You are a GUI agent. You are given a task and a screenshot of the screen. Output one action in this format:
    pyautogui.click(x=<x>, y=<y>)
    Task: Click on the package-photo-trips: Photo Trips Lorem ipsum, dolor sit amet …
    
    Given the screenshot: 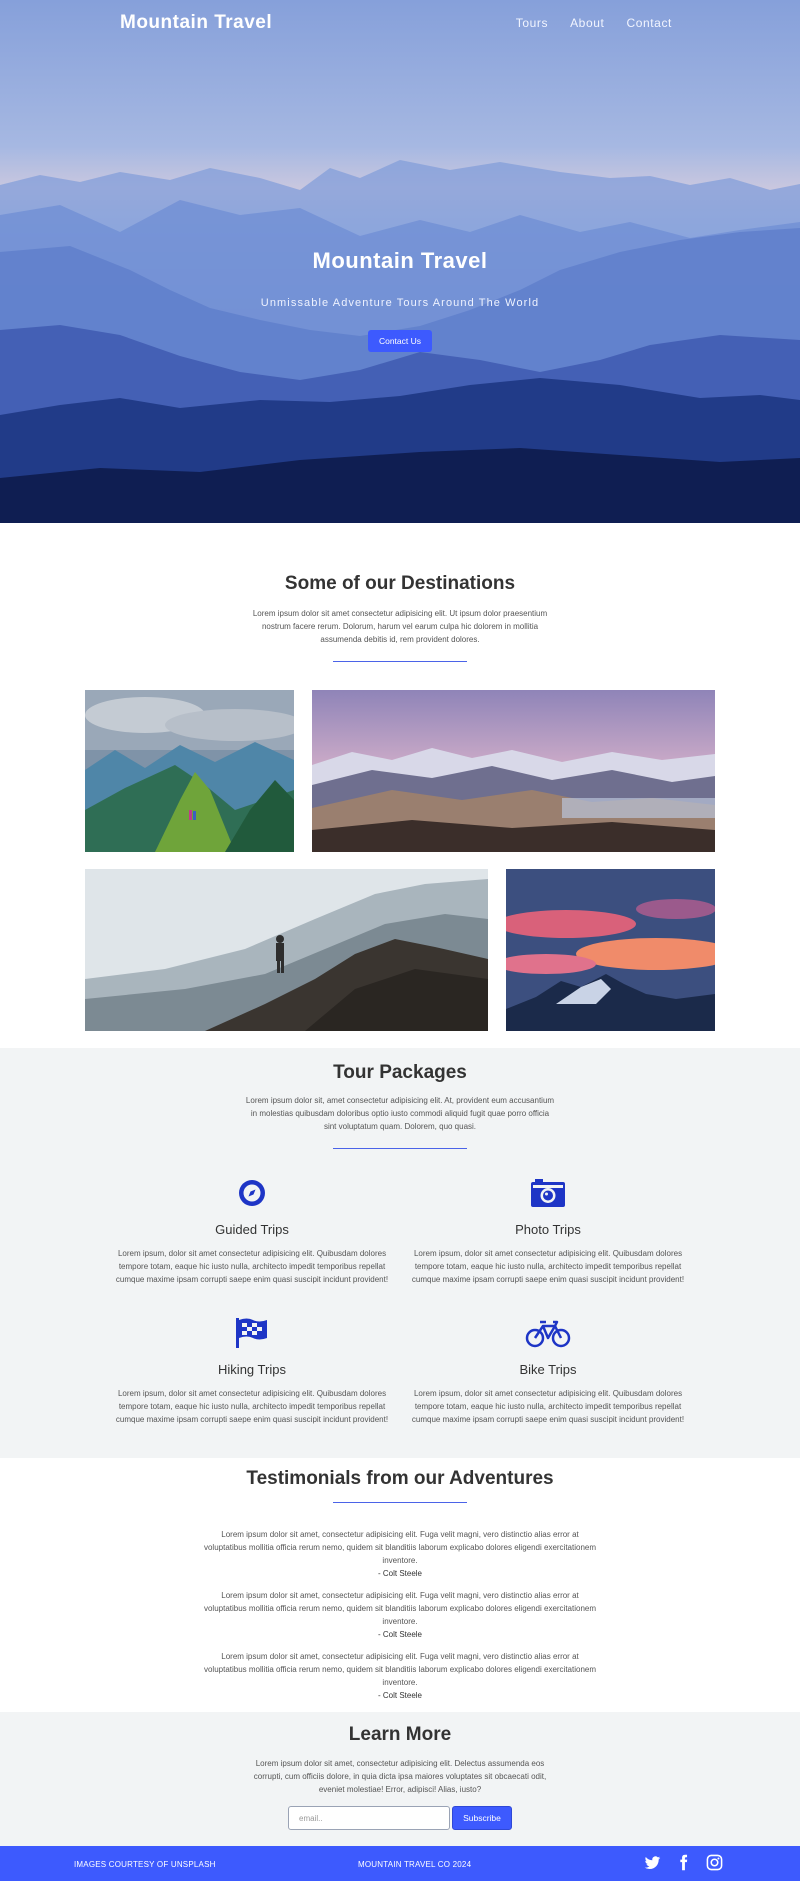 What is the action you would take?
    pyautogui.click(x=548, y=1231)
    